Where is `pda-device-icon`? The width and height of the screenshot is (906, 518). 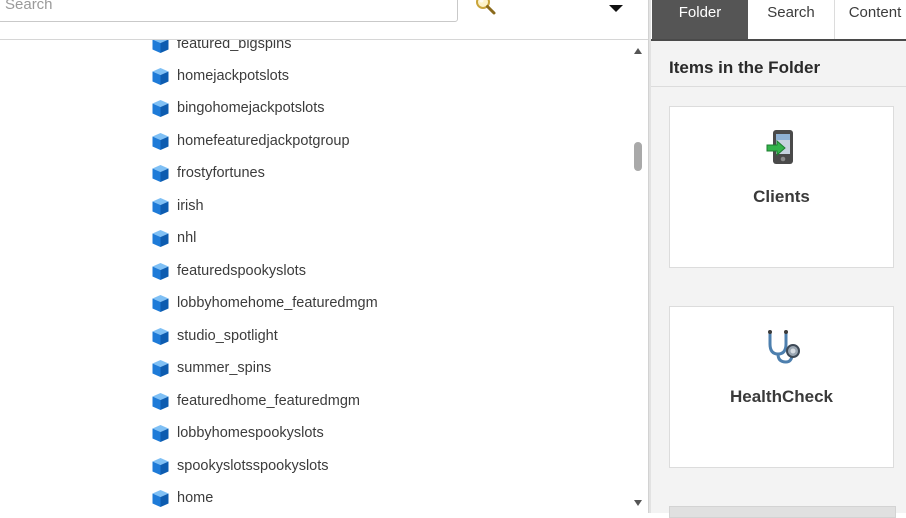 pda-device-icon is located at coordinates (781, 147).